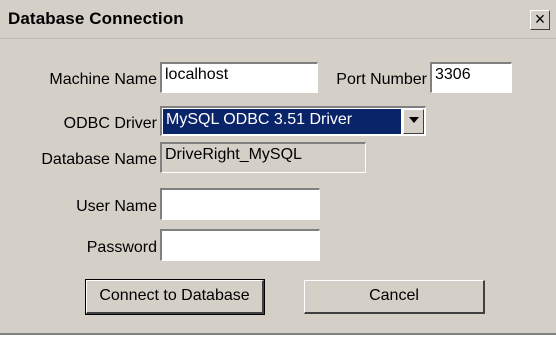  I want to click on chevron-down-icon, so click(414, 120).